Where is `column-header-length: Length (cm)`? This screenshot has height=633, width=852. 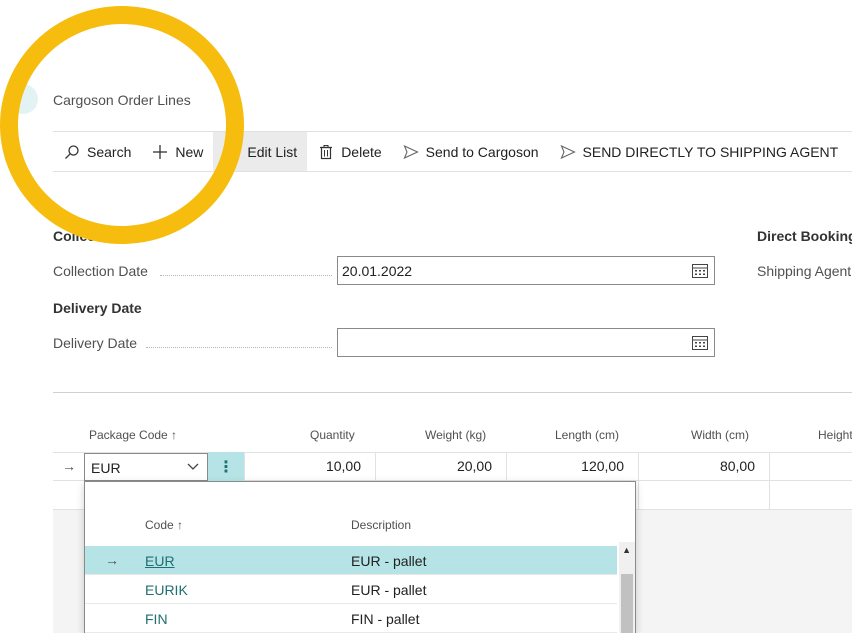 column-header-length: Length (cm) is located at coordinates (587, 435).